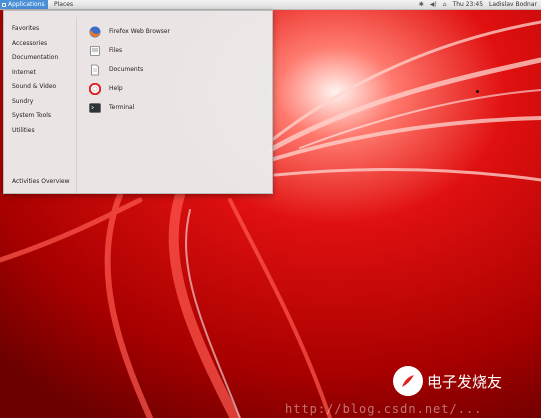 The image size is (541, 418). I want to click on brand-watermark: 电子发烧友, so click(447, 381).